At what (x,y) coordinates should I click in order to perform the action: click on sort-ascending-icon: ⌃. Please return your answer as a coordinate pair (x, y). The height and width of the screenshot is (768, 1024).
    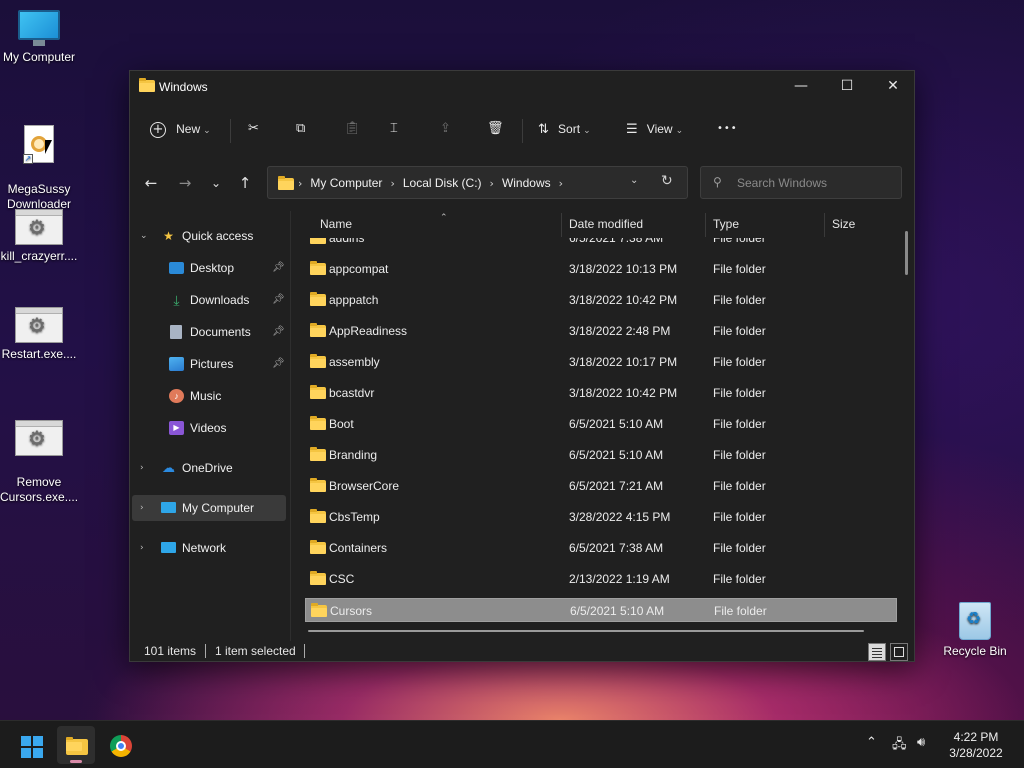
    Looking at the image, I should click on (444, 218).